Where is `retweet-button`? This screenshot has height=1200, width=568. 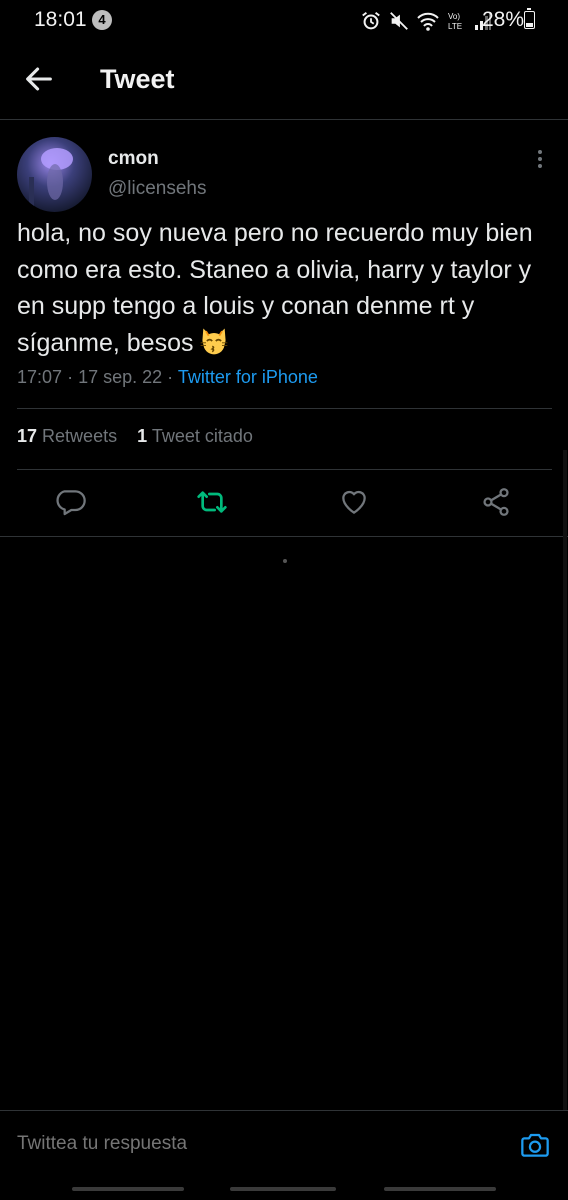 retweet-button is located at coordinates (212, 502).